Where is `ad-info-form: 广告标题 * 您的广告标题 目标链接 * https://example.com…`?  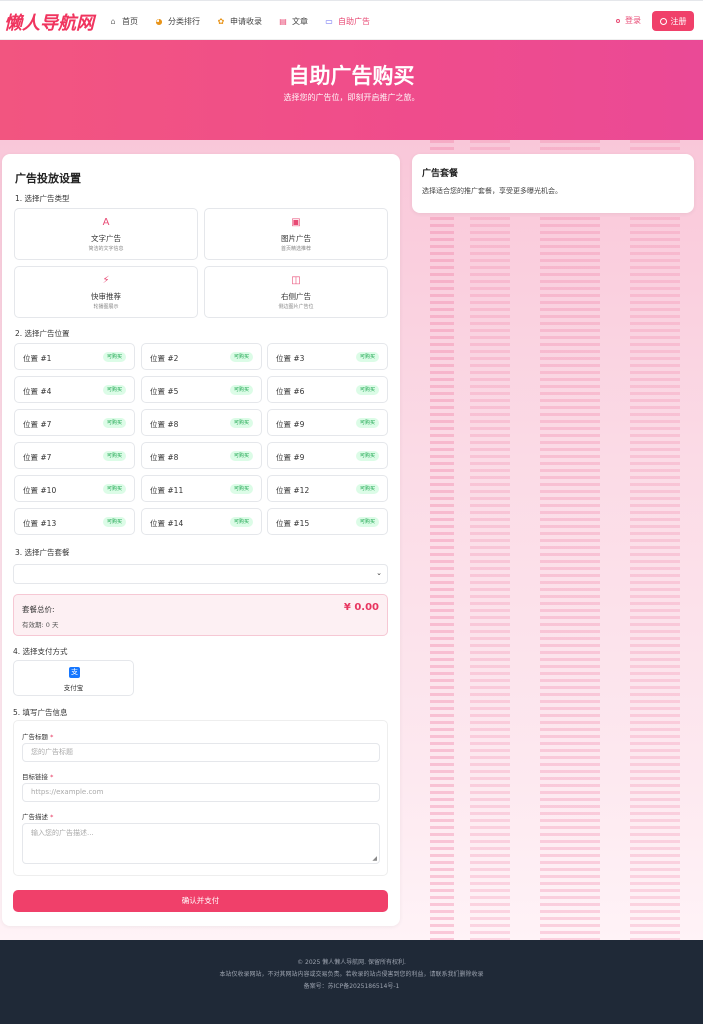 ad-info-form: 广告标题 * 您的广告标题 目标链接 * https://example.com… is located at coordinates (200, 798).